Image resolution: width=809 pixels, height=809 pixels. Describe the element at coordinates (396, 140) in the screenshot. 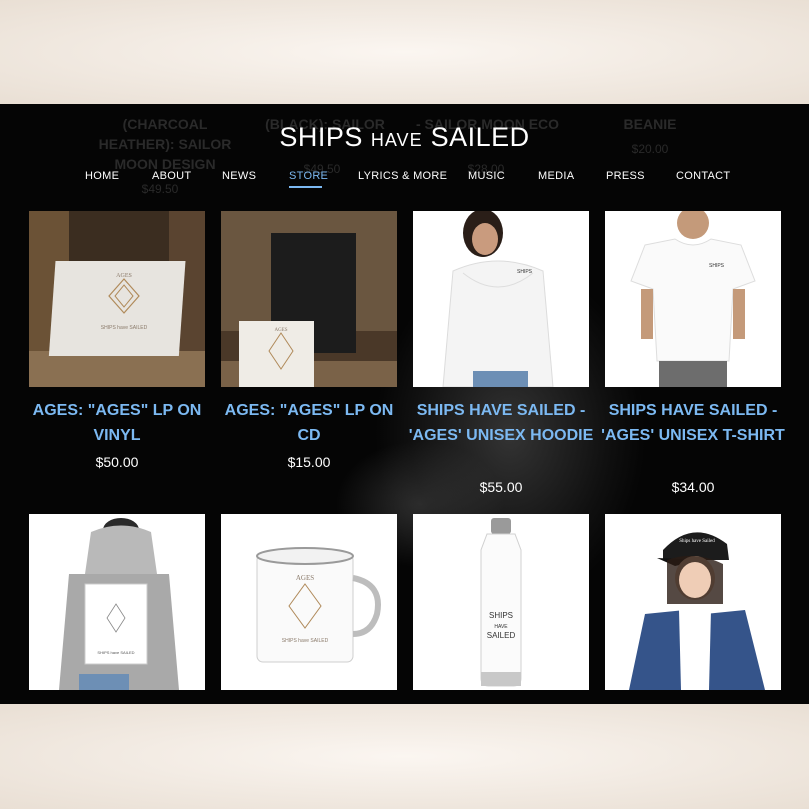

I see `site-title-have: HAVE` at that location.